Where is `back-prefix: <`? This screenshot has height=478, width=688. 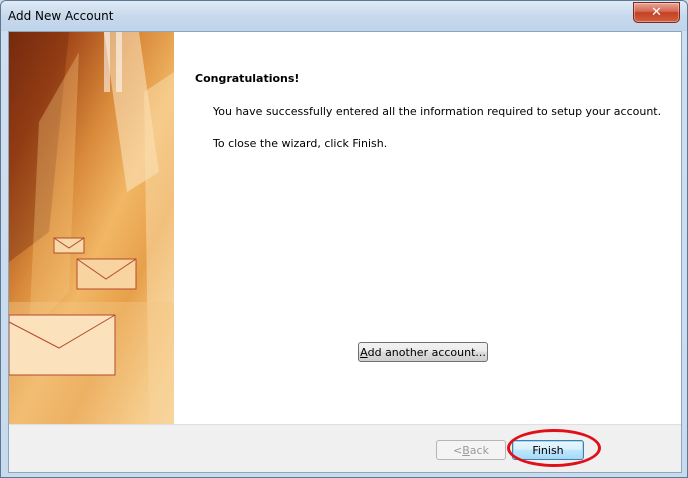
back-prefix: < is located at coordinates (458, 450).